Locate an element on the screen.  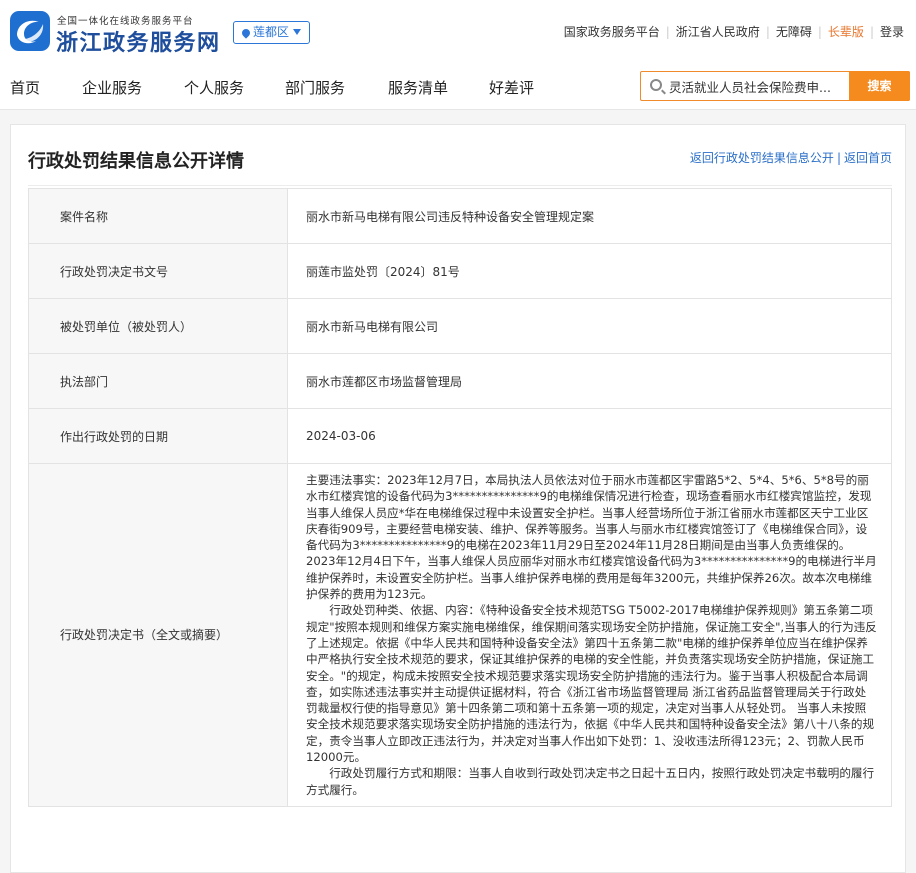
logo-title: 浙江政务服务网 is located at coordinates (138, 41).